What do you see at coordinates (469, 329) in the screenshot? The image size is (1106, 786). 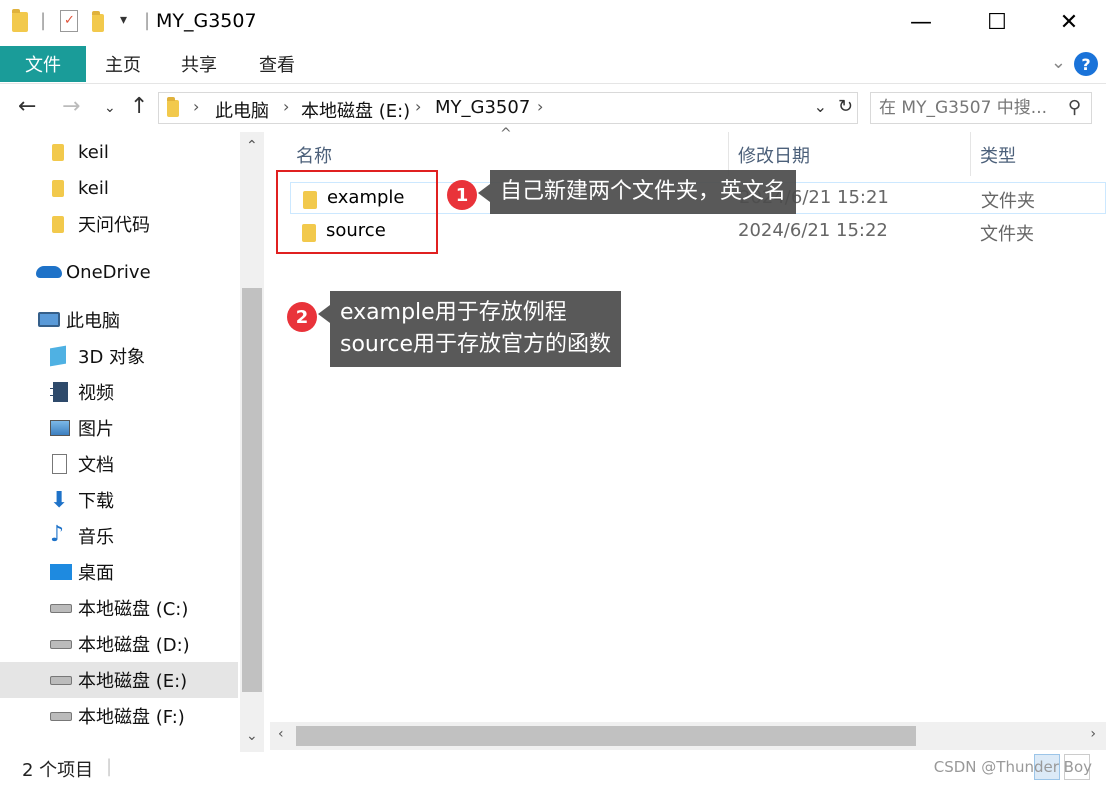 I see `annotation-callout-2: example用于存放例程 source用于存放官方的函数` at bounding box center [469, 329].